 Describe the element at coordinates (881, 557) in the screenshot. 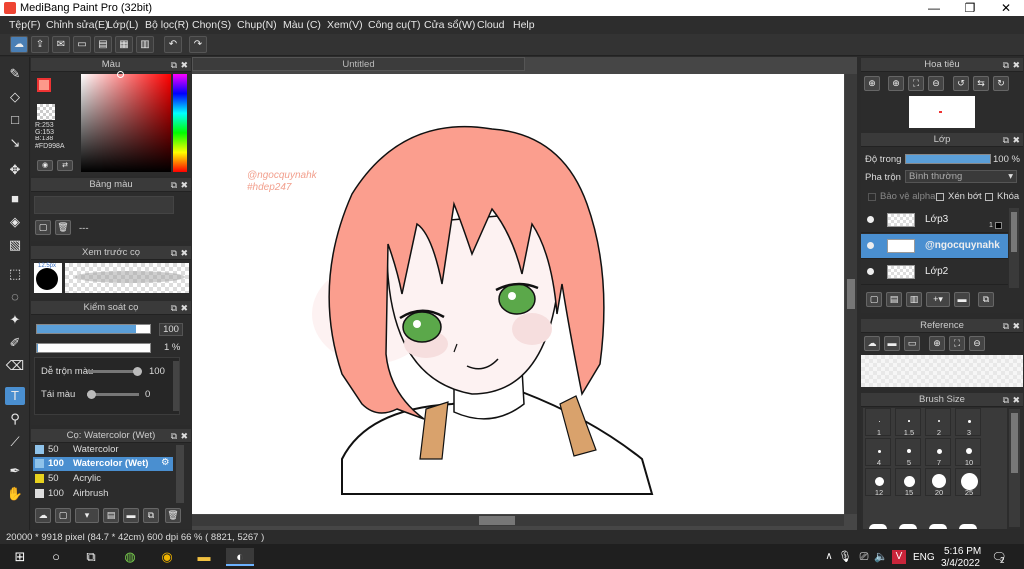

I see `volume-icon: 🔈` at that location.